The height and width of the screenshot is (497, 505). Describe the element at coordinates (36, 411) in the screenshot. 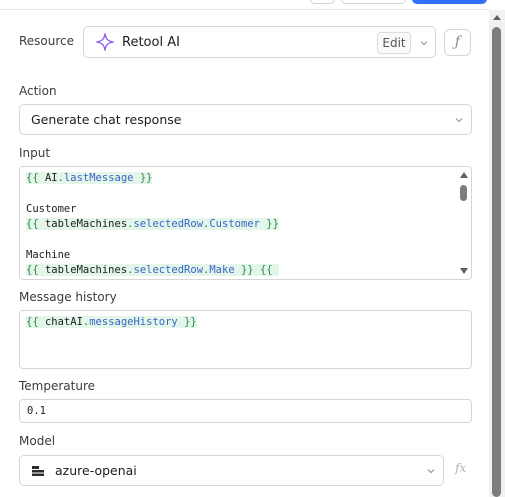

I see `temperature-value: 0.1` at that location.